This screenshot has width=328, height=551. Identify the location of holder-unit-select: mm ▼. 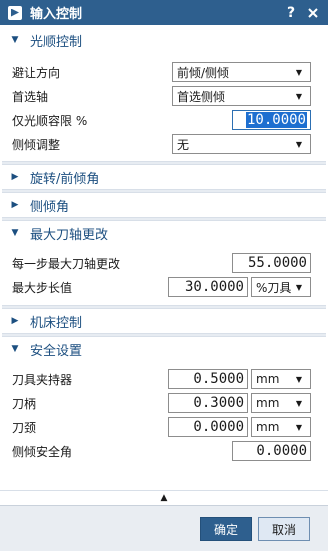
(281, 379).